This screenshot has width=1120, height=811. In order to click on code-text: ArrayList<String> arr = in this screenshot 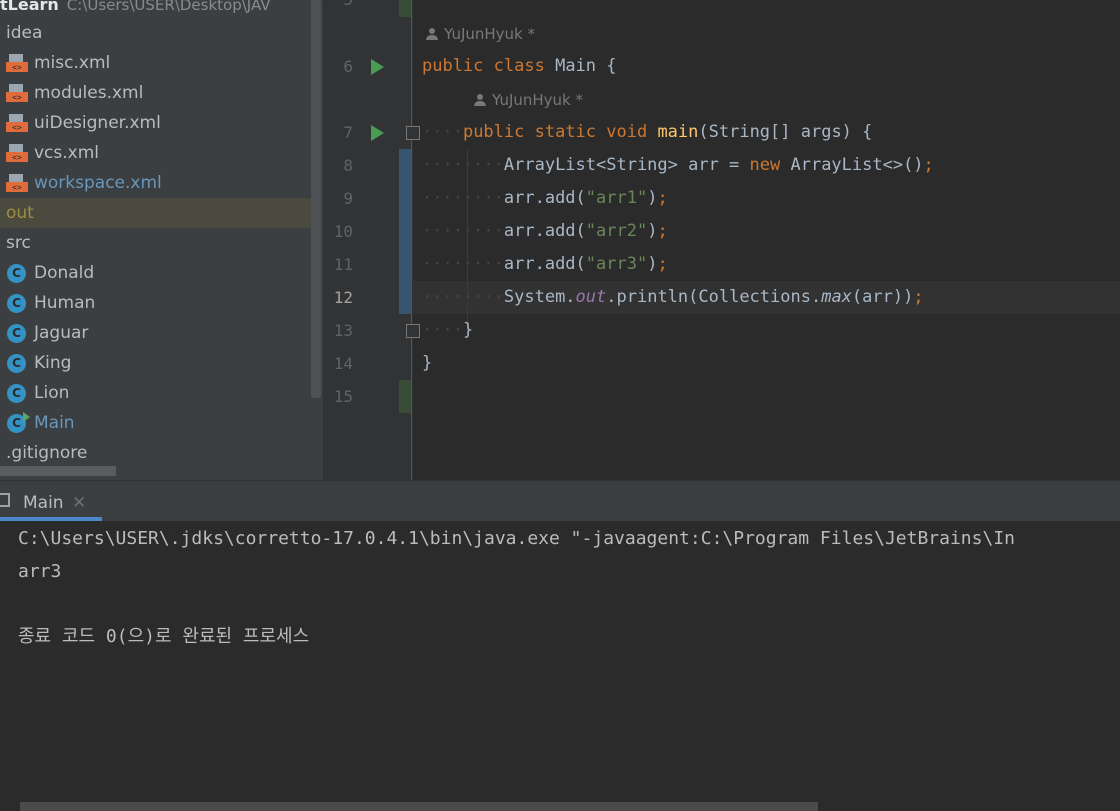, I will do `click(626, 165)`.